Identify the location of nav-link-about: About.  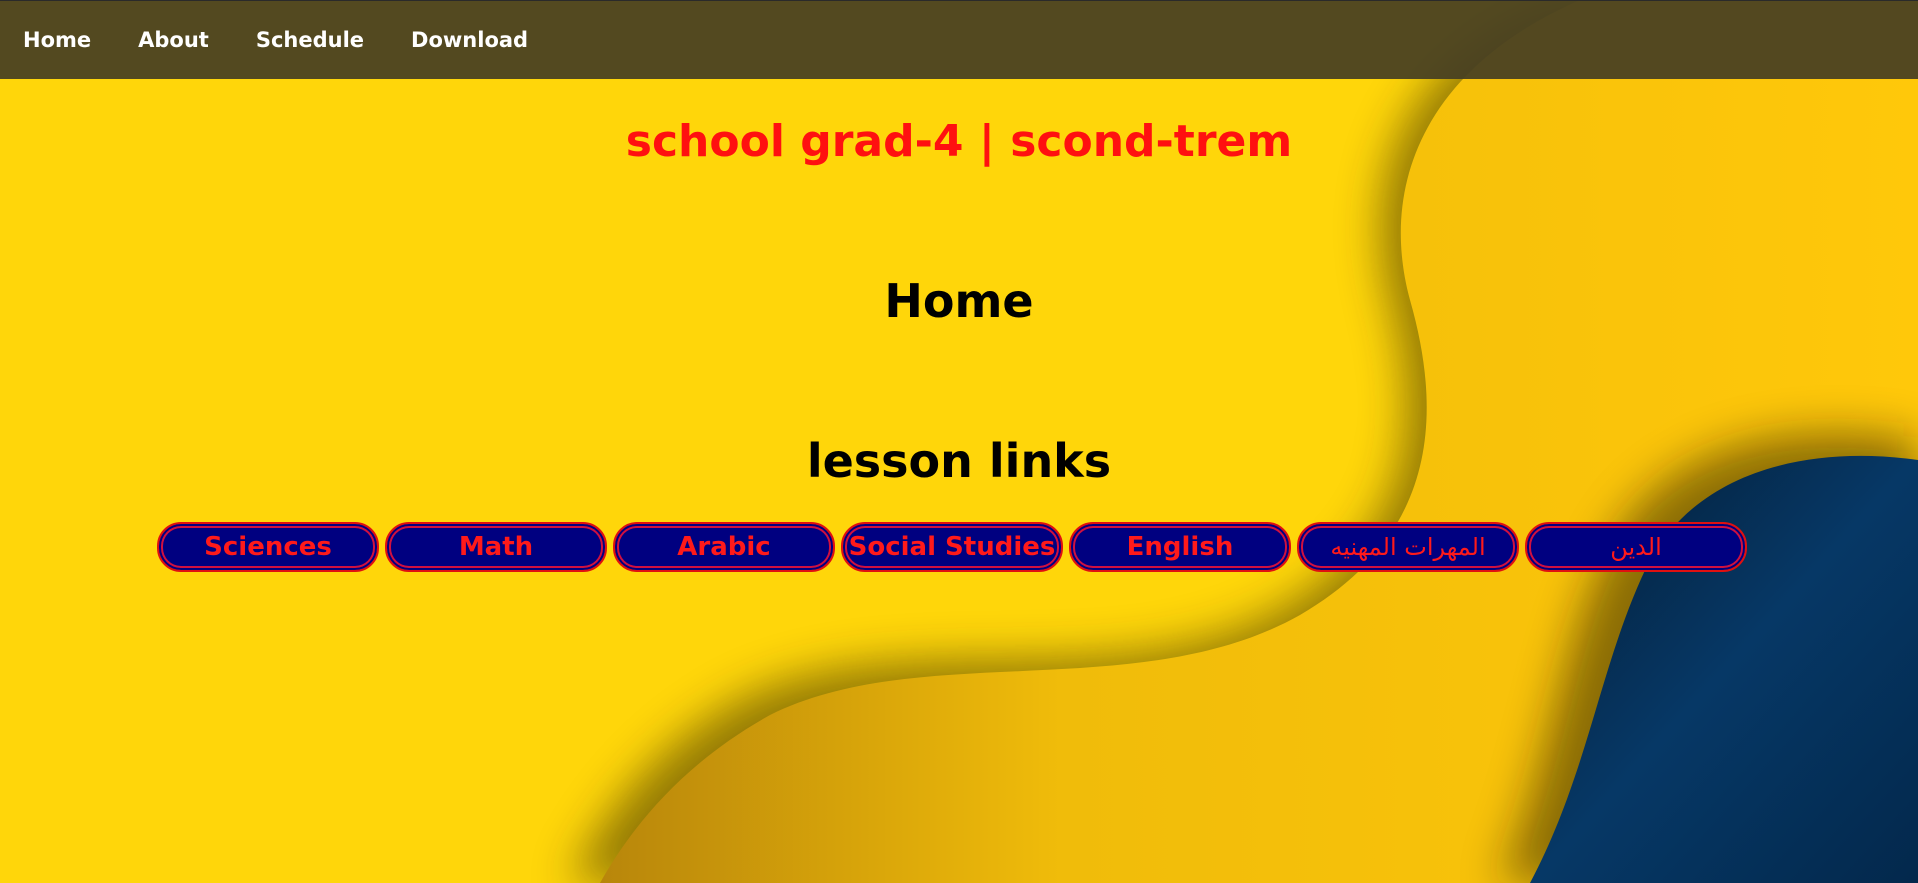
(173, 40).